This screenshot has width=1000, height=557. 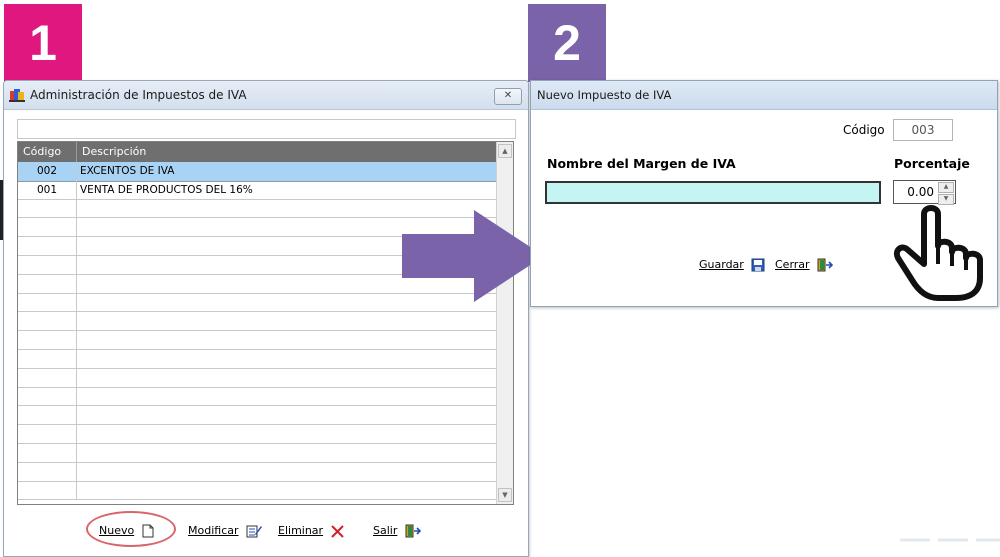 I want to click on scroll-down-icon: ▼, so click(x=505, y=495).